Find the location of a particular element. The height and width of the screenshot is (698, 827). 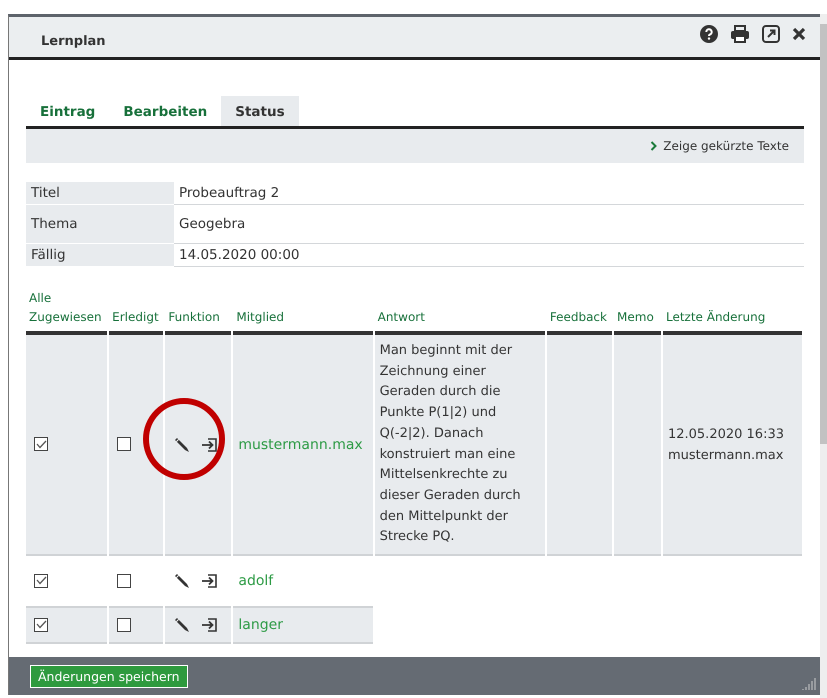

toggle-link: Zeige gekürzte Texte is located at coordinates (719, 146).